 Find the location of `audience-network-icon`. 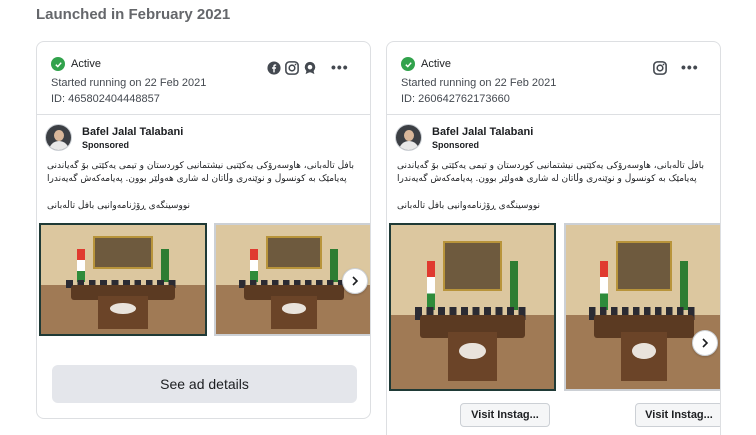

audience-network-icon is located at coordinates (309, 67).